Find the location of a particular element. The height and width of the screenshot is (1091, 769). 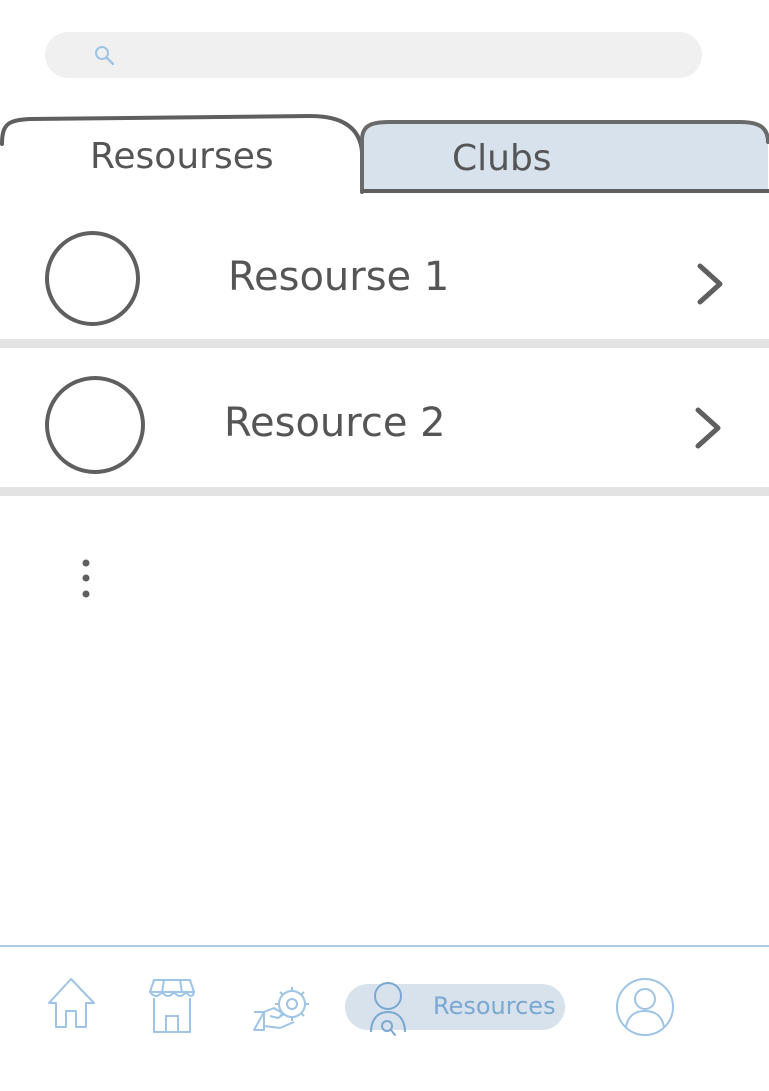

tab-clubs-outline is located at coordinates (564, 156).